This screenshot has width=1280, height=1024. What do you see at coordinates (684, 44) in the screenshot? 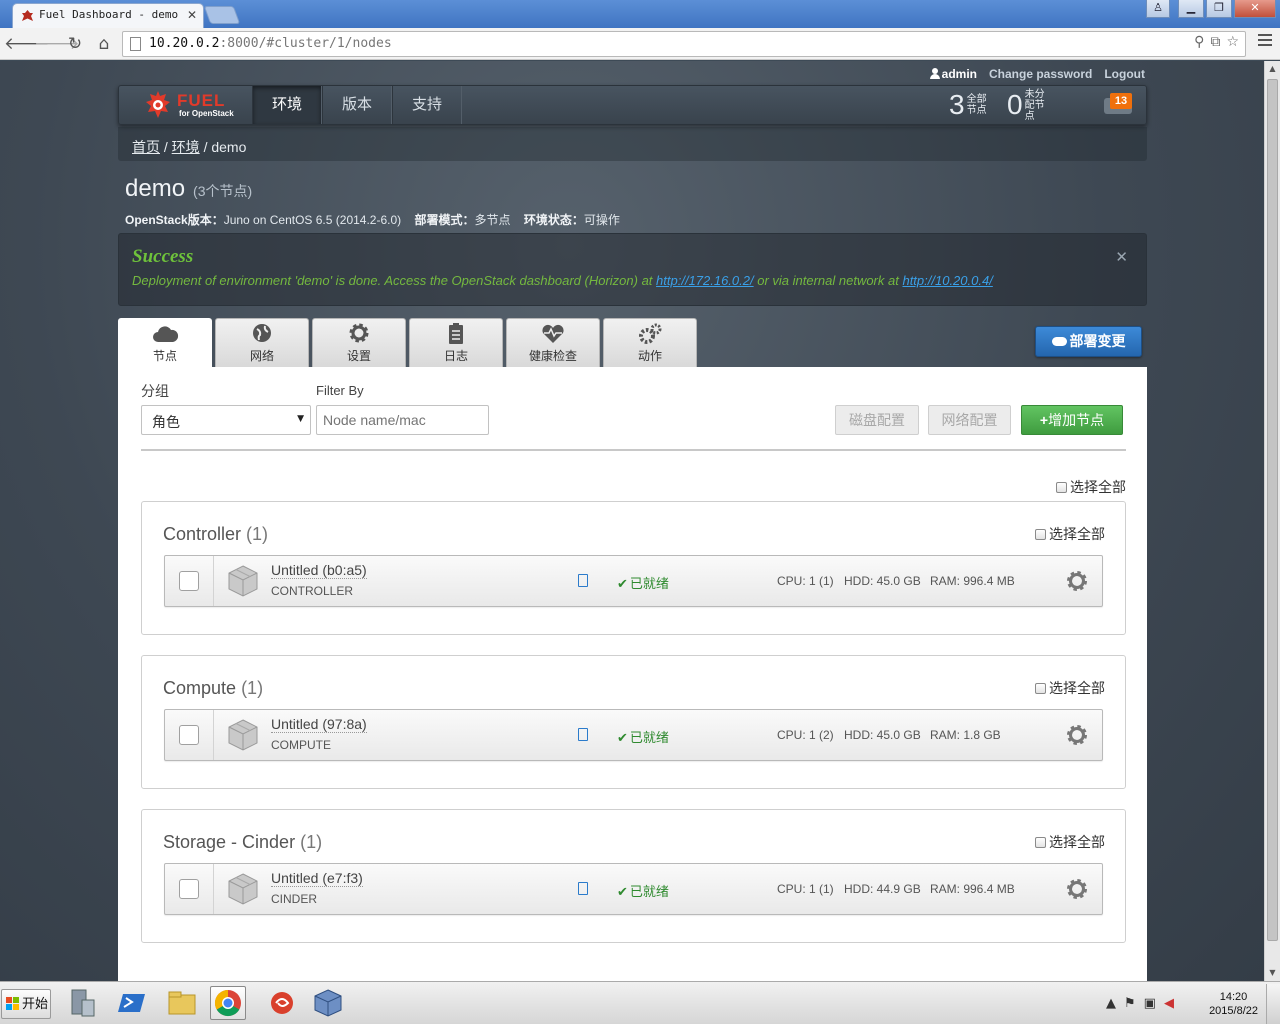
I see `address-bar: 10.20.0.2:8000/#cluster/1/nodes ⚲ ⧉ ☆` at bounding box center [684, 44].